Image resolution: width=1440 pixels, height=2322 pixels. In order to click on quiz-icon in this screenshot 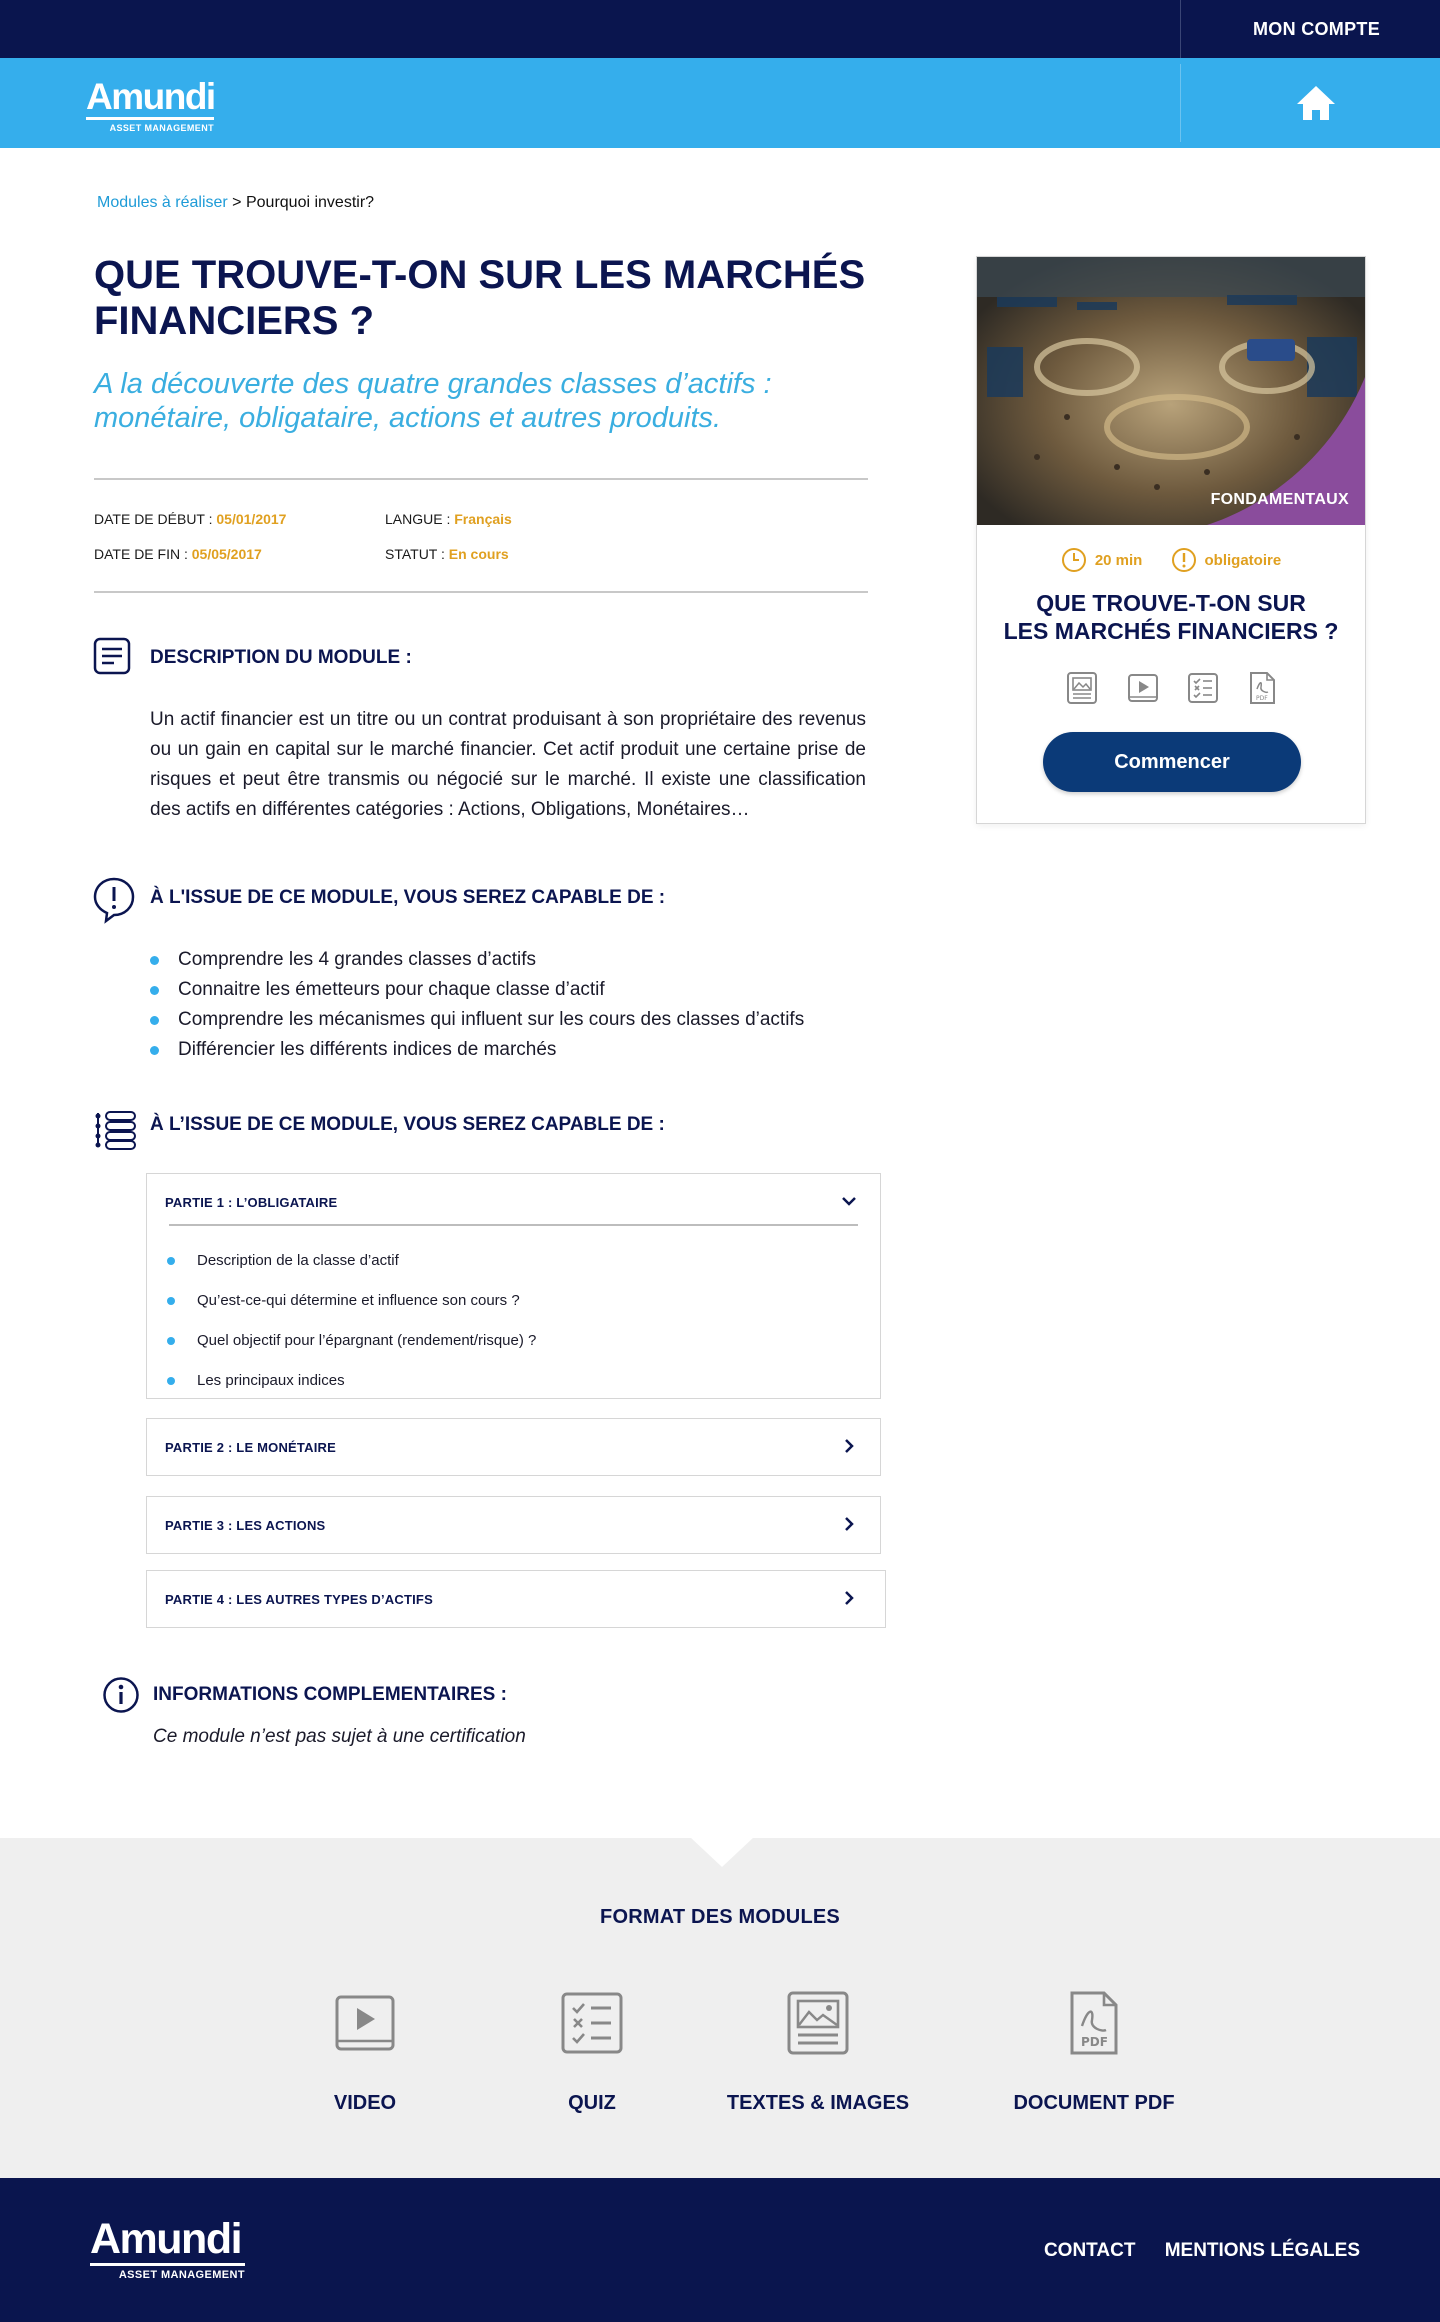, I will do `click(1203, 690)`.